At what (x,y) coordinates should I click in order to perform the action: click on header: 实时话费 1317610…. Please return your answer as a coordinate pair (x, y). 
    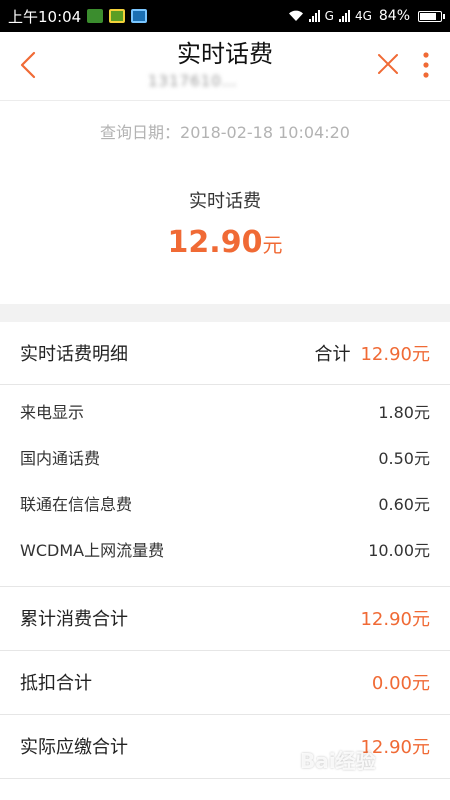
    Looking at the image, I should click on (225, 66).